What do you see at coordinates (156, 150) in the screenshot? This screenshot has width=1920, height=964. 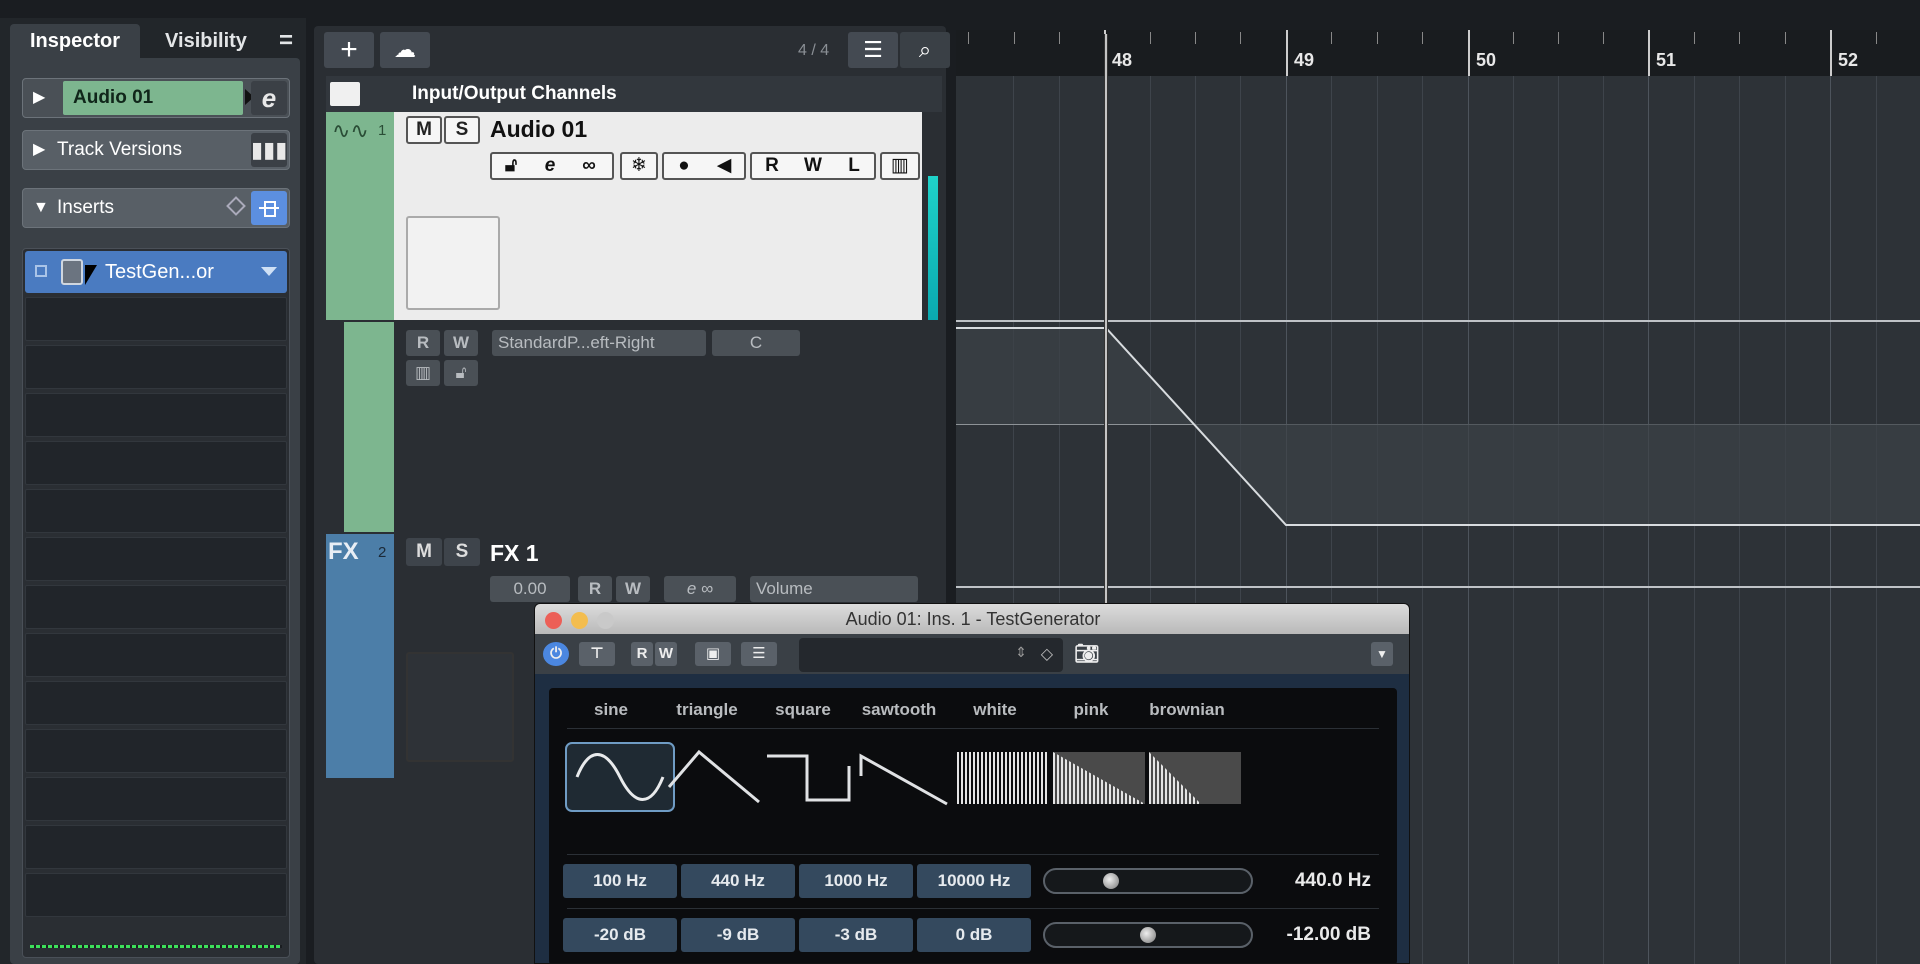 I see `section-track-versions: ▶ Track Versions ▮▮▮` at bounding box center [156, 150].